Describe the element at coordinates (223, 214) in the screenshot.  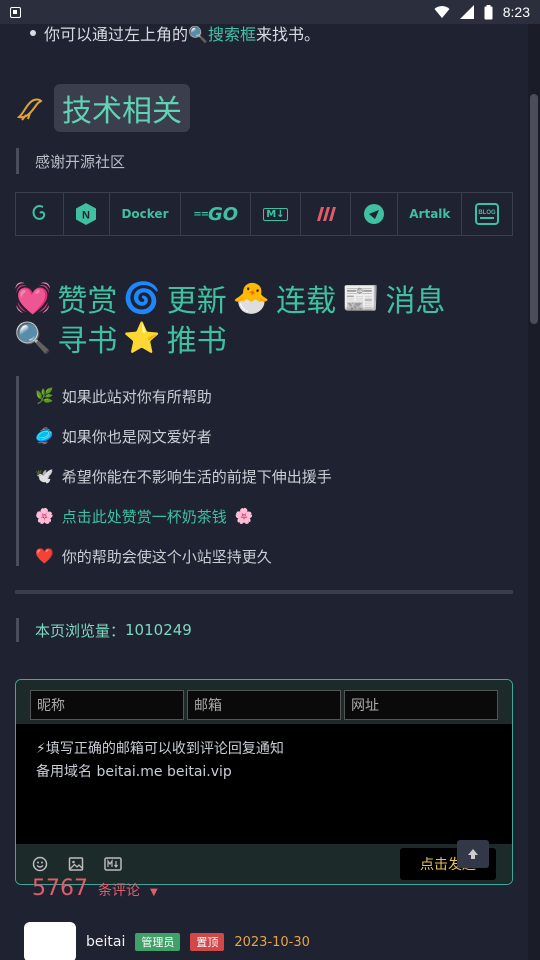
I see `go-logo-text: GO` at that location.